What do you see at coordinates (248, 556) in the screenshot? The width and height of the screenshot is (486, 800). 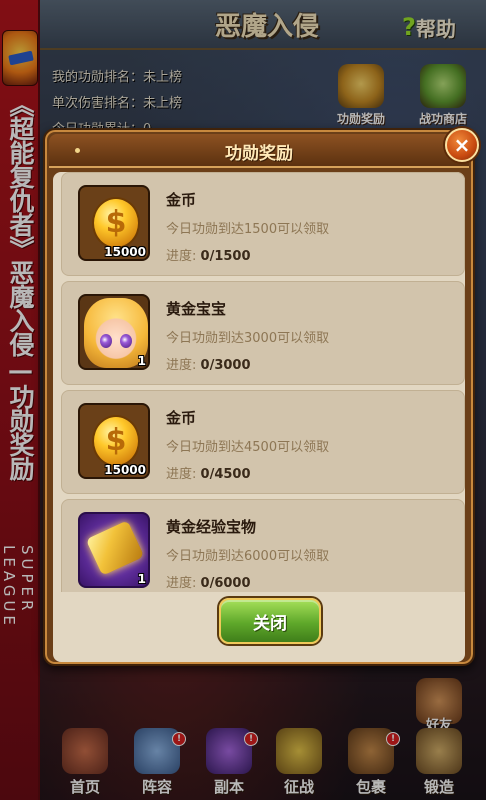 I see `reward-condition: 今日功勋到达6000可以领取` at bounding box center [248, 556].